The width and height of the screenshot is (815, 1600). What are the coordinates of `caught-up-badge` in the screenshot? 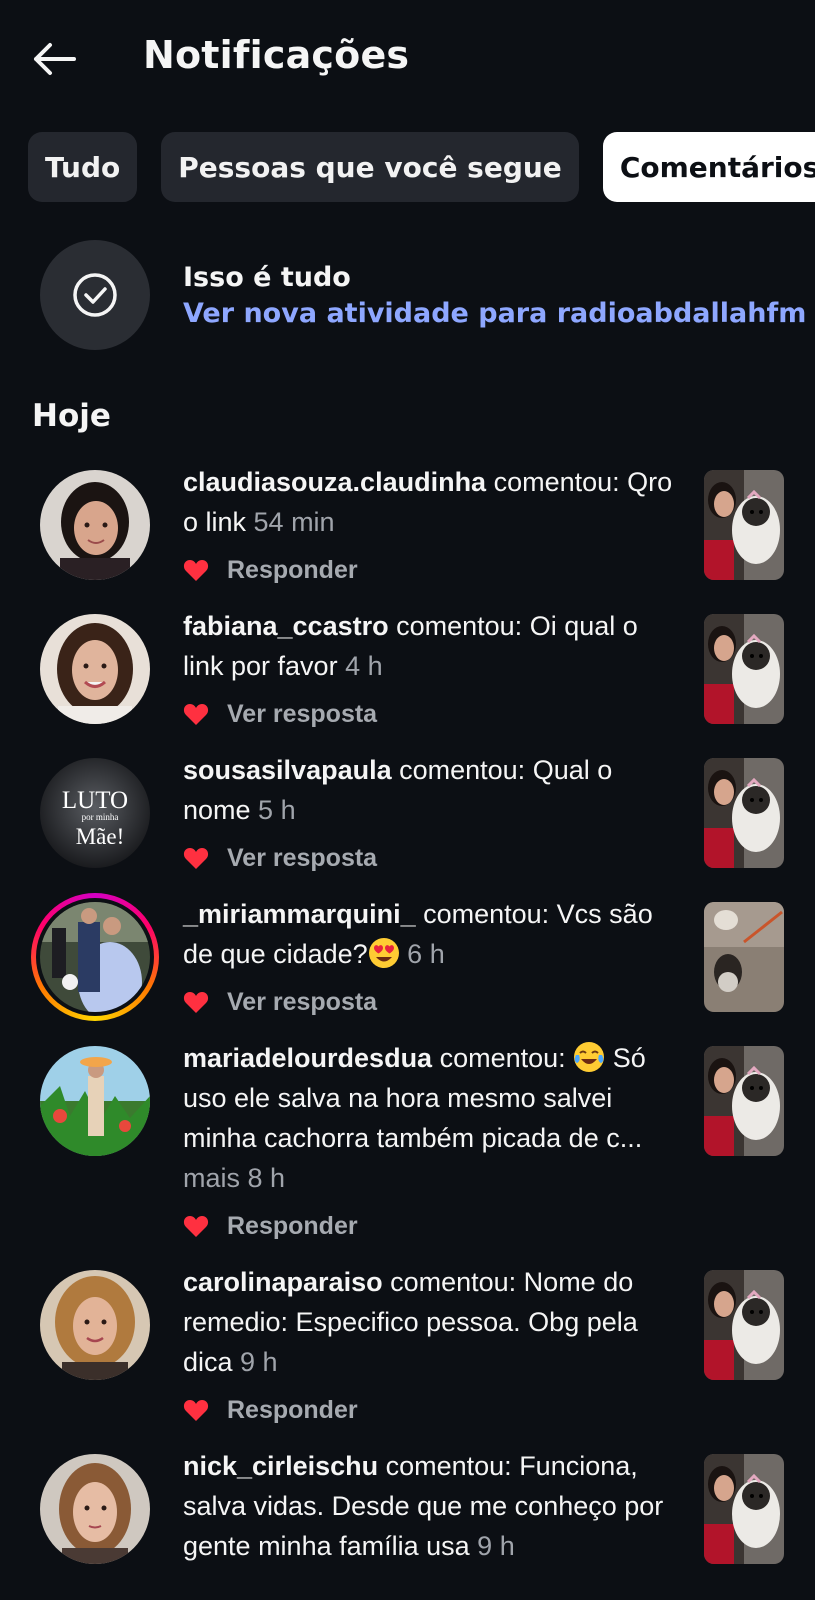 It's located at (95, 295).